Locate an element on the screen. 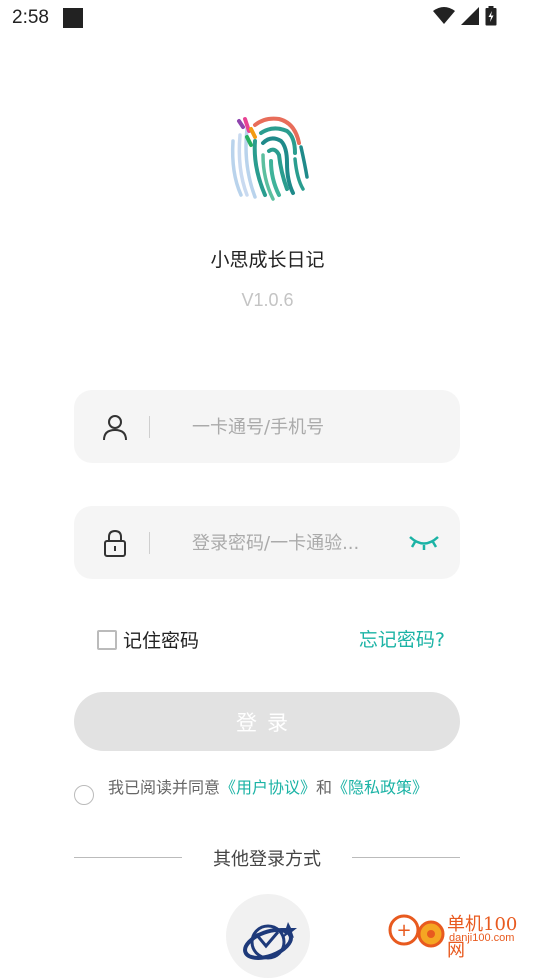 Image resolution: width=535 pixels, height=978 pixels. other-login-label: 其他登录方式 is located at coordinates (267, 859).